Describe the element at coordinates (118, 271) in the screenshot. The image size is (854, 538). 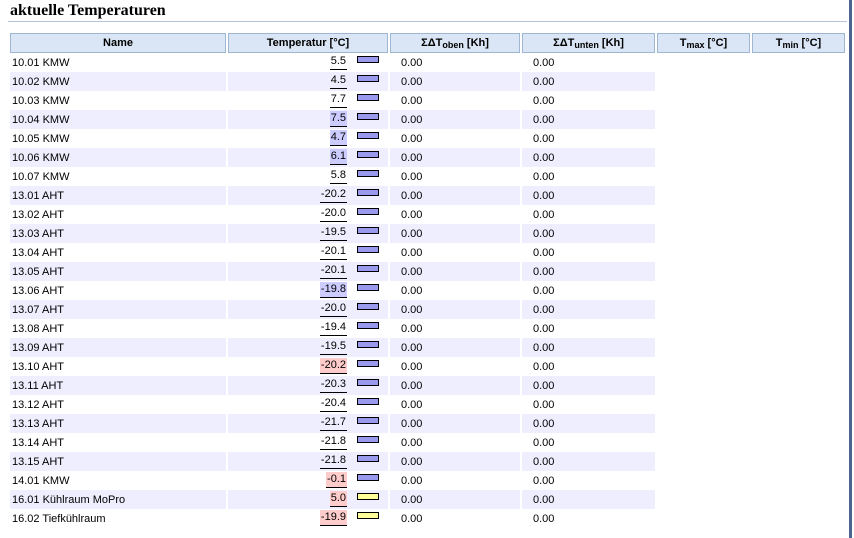
I see `sensor-name-cell: 13.05 AHT` at that location.